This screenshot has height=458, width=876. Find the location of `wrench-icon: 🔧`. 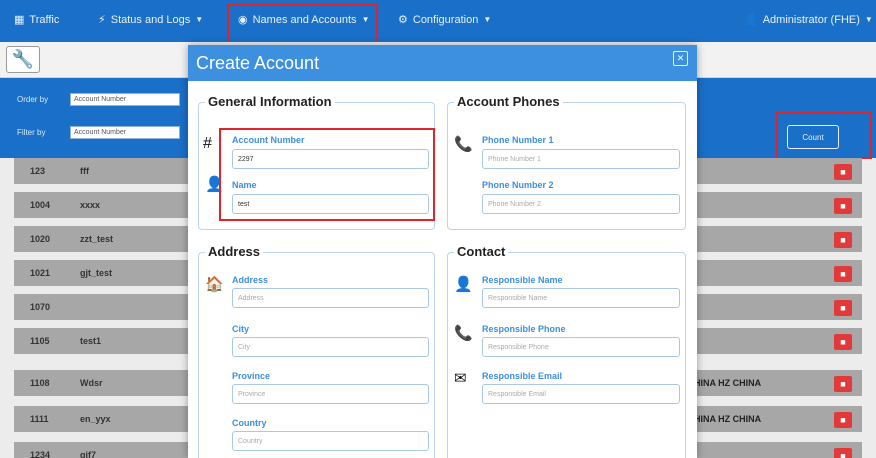

wrench-icon: 🔧 is located at coordinates (23, 59).